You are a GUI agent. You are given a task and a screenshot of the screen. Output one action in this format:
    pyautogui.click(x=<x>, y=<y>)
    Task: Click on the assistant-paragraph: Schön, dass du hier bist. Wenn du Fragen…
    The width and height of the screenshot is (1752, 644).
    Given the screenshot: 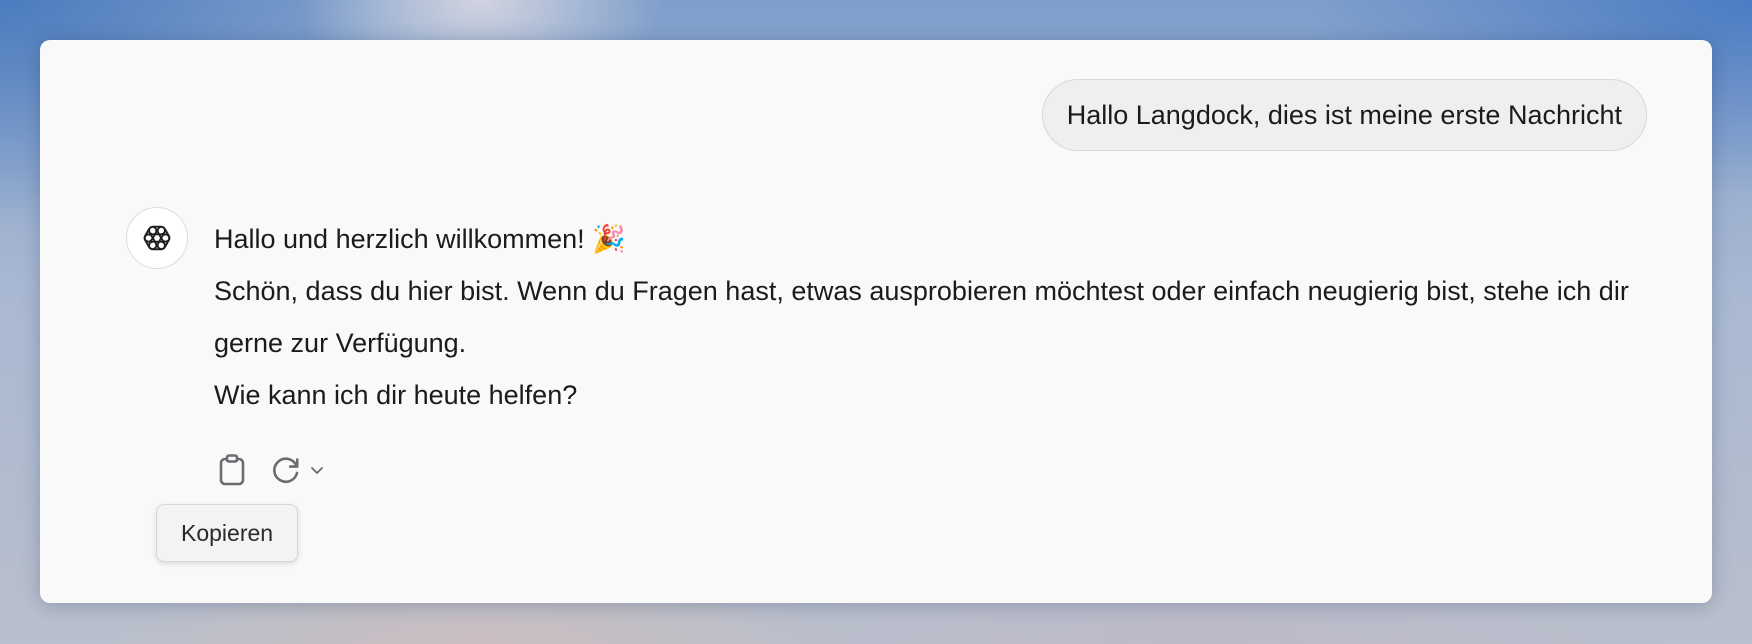 What is the action you would take?
    pyautogui.click(x=921, y=317)
    